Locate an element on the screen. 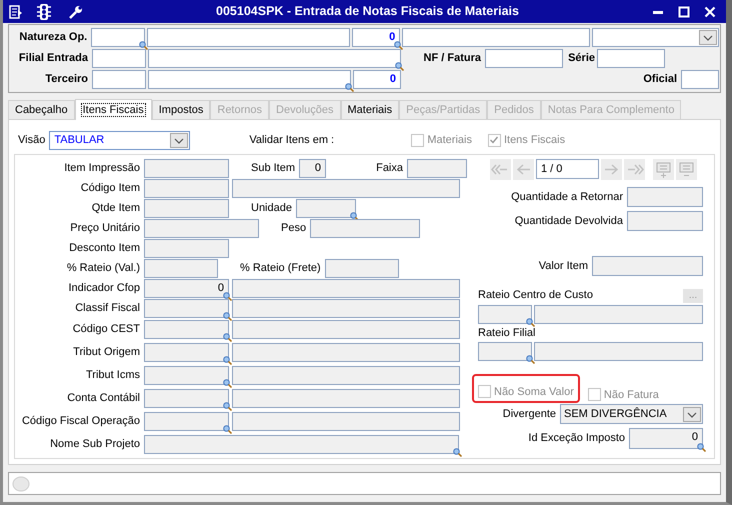 This screenshot has height=505, width=732. checkbox-label: Não Soma Valor is located at coordinates (534, 392).